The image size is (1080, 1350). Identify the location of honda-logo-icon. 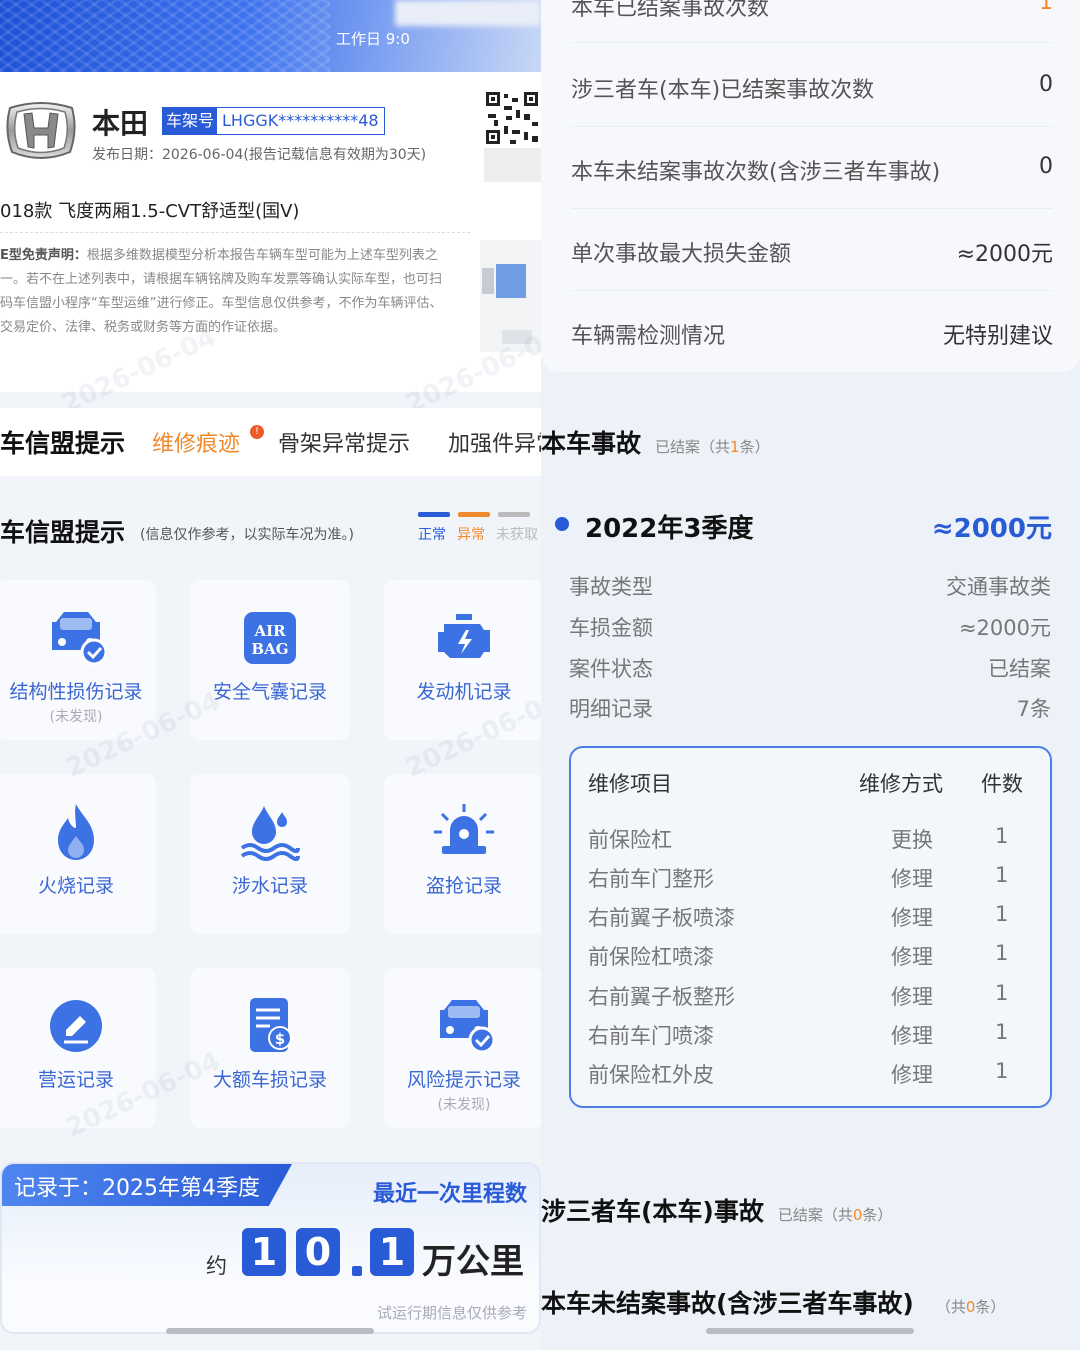
(41, 130).